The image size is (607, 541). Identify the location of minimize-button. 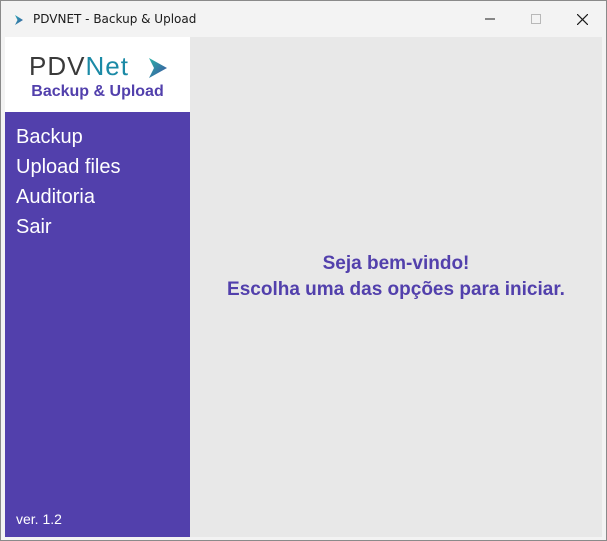
(490, 19).